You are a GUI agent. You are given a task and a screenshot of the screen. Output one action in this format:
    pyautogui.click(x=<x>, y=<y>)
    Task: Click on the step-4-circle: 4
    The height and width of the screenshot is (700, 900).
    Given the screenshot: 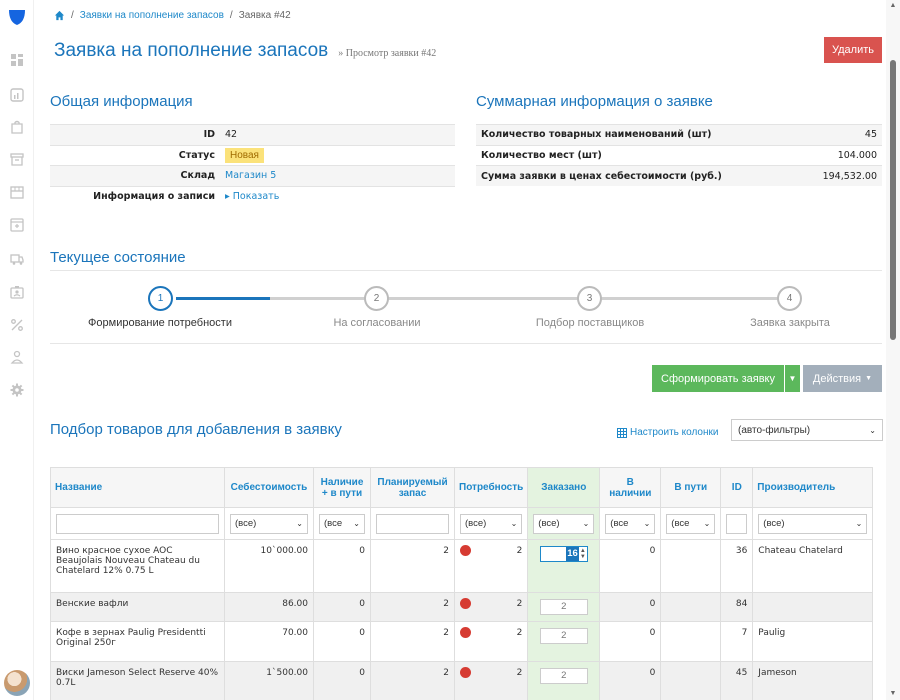 What is the action you would take?
    pyautogui.click(x=789, y=298)
    